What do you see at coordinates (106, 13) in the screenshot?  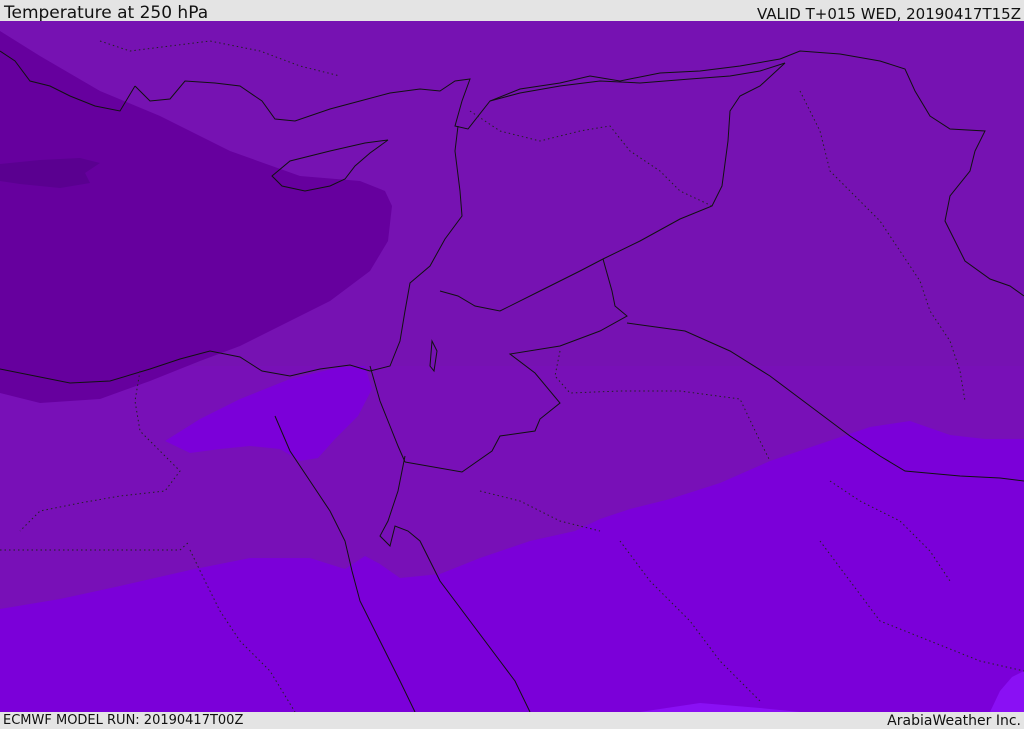 I see `map-title: Temperature at 250 hPa` at bounding box center [106, 13].